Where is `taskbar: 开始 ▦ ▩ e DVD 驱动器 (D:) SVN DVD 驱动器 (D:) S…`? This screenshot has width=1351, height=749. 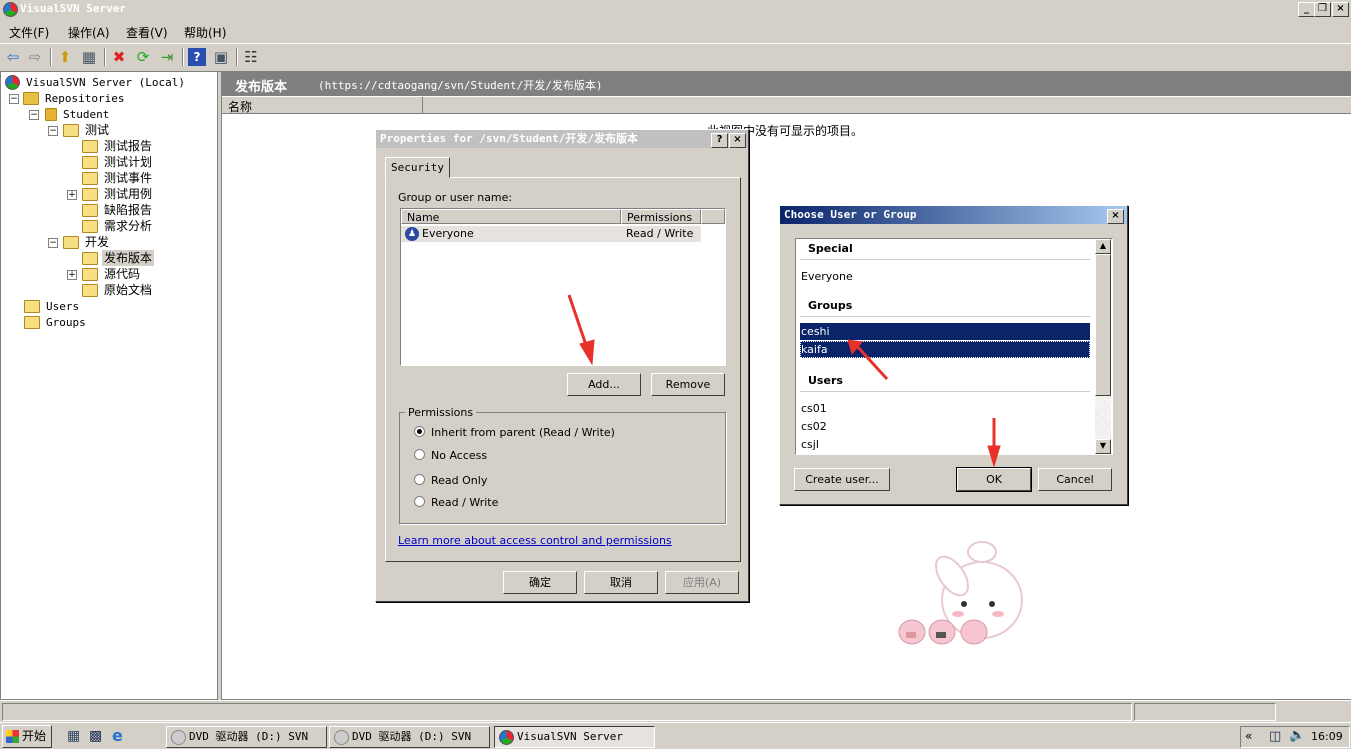 taskbar: 开始 ▦ ▩ e DVD 驱动器 (D:) SVN DVD 驱动器 (D:) S… is located at coordinates (675, 735).